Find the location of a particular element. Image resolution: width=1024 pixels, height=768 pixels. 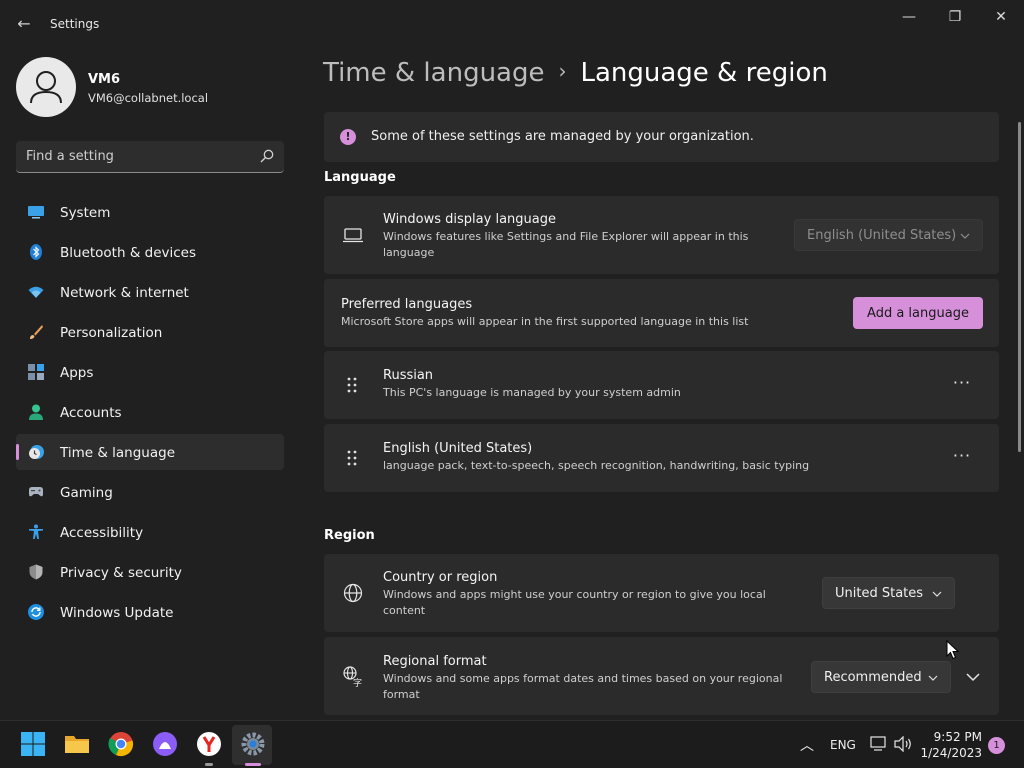

title-bar: ← Settings — ❐ ✕ is located at coordinates (512, 24).